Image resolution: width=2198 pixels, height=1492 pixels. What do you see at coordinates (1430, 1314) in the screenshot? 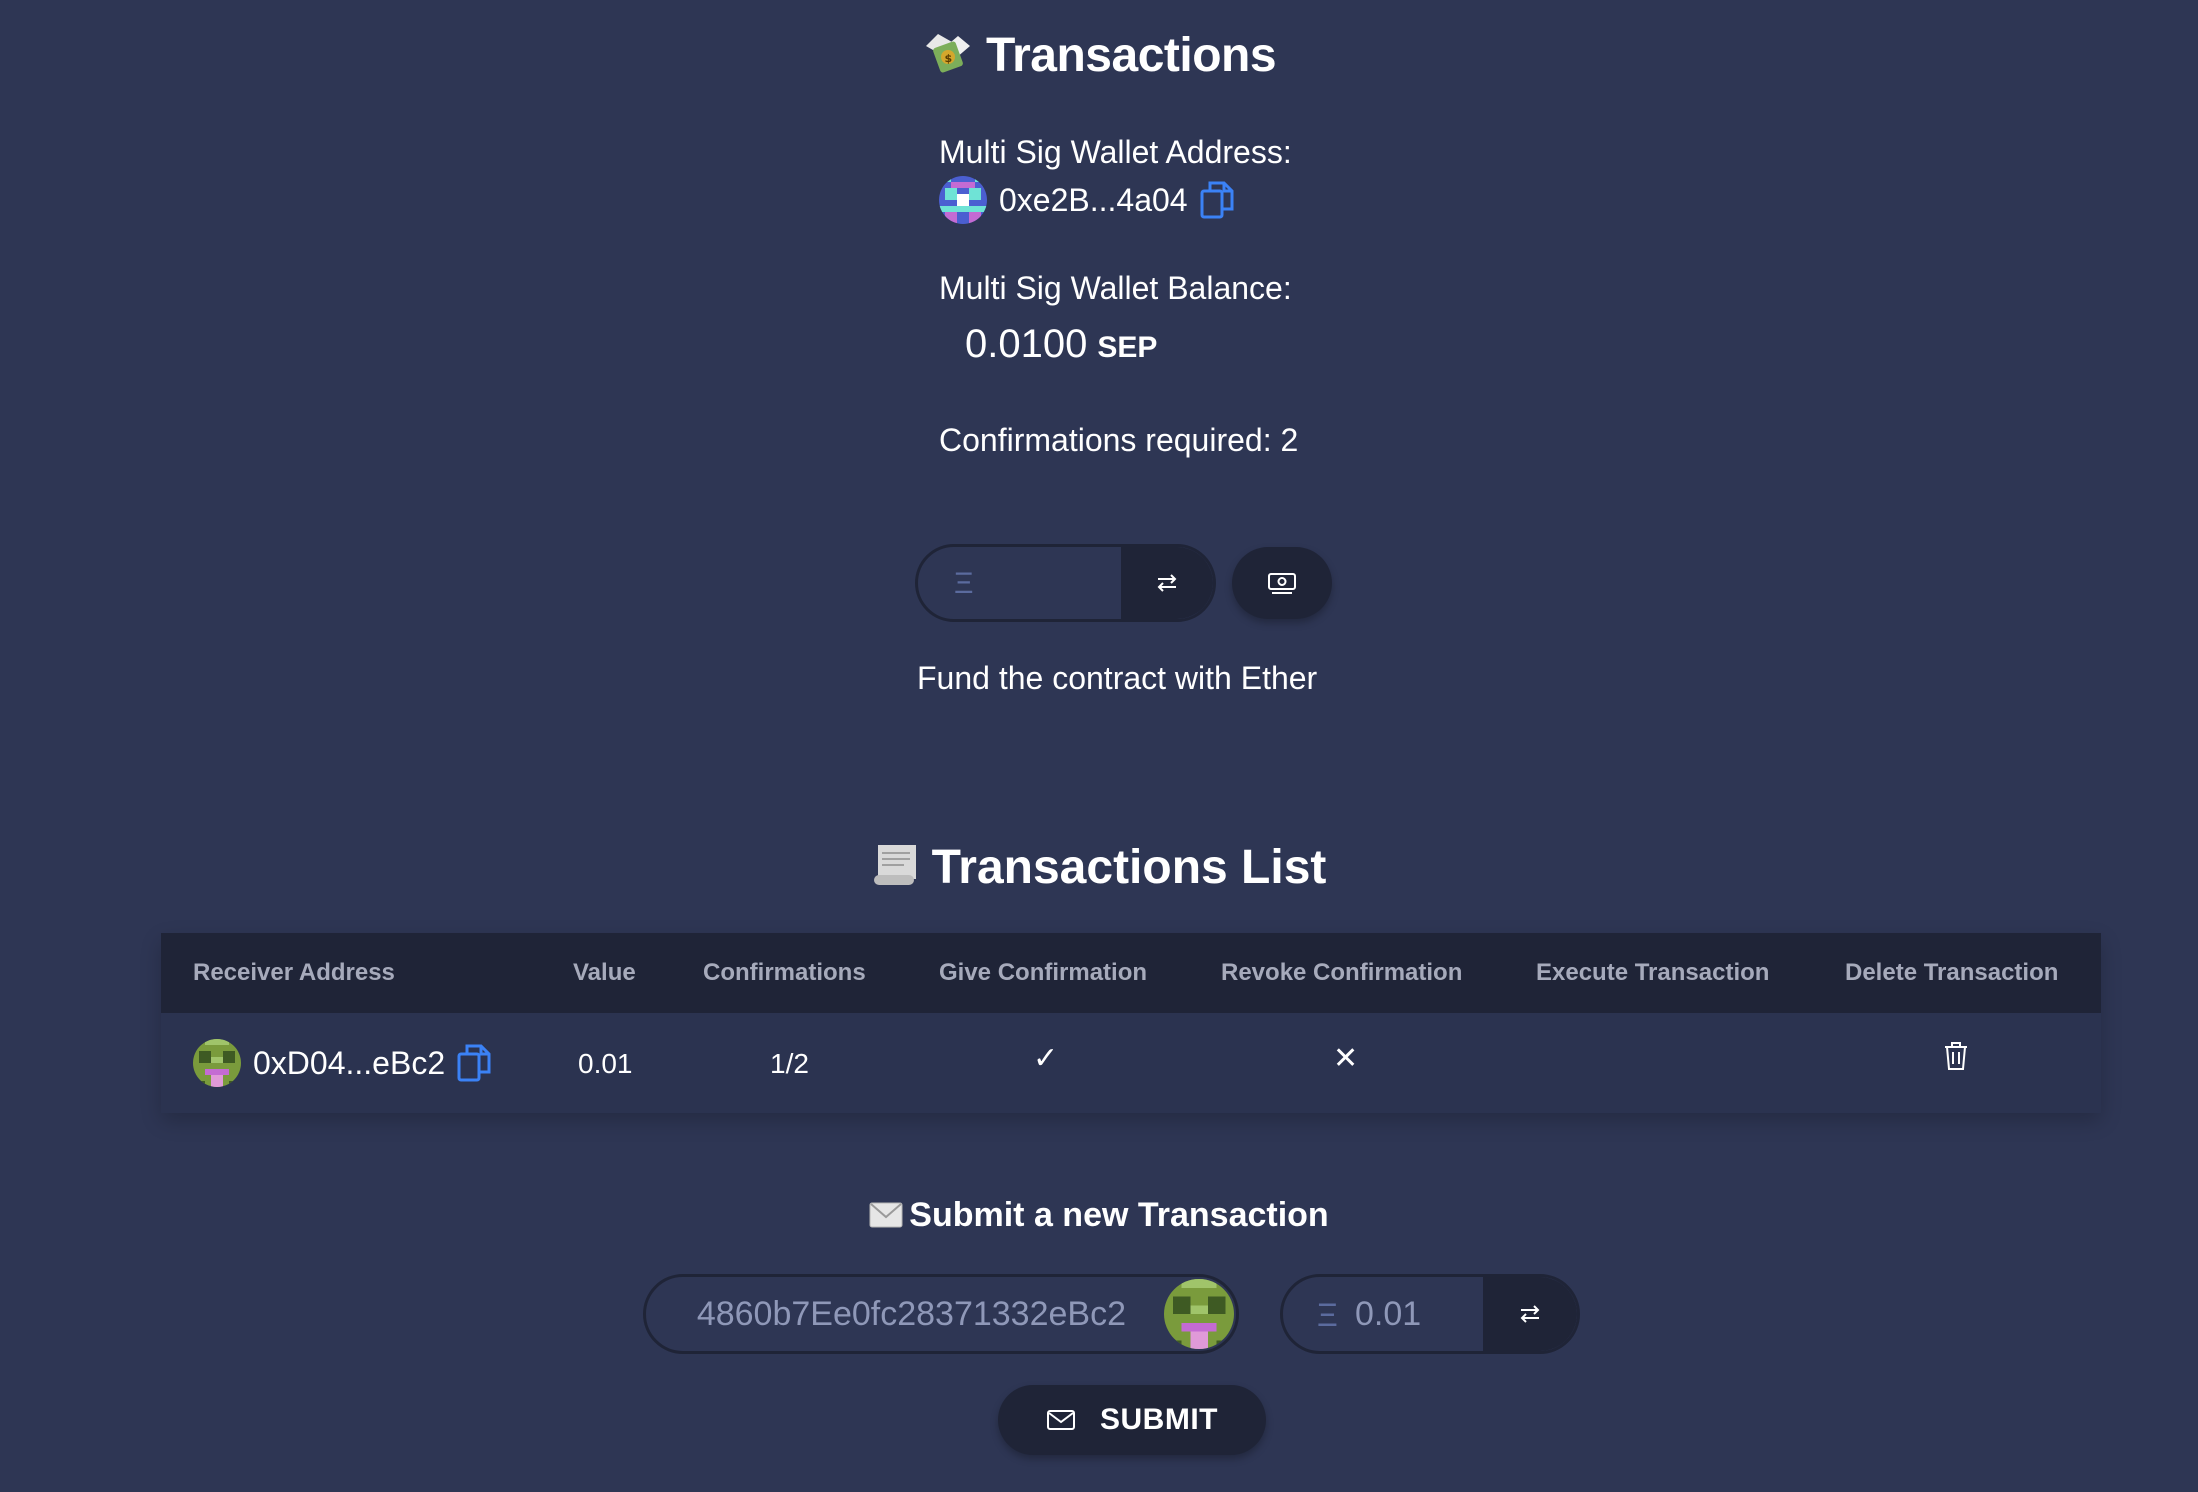
I see `transaction-amount-input: Ξ 0.01` at bounding box center [1430, 1314].